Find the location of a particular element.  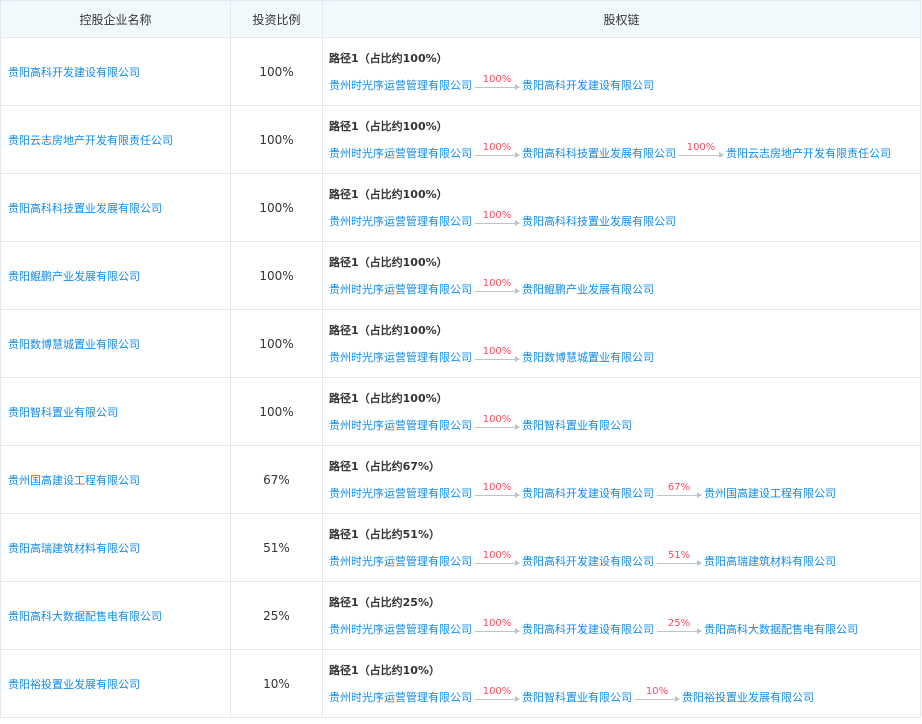

holding-company-link: 贵阳高科大数据配售电有限公司 is located at coordinates (115, 615).